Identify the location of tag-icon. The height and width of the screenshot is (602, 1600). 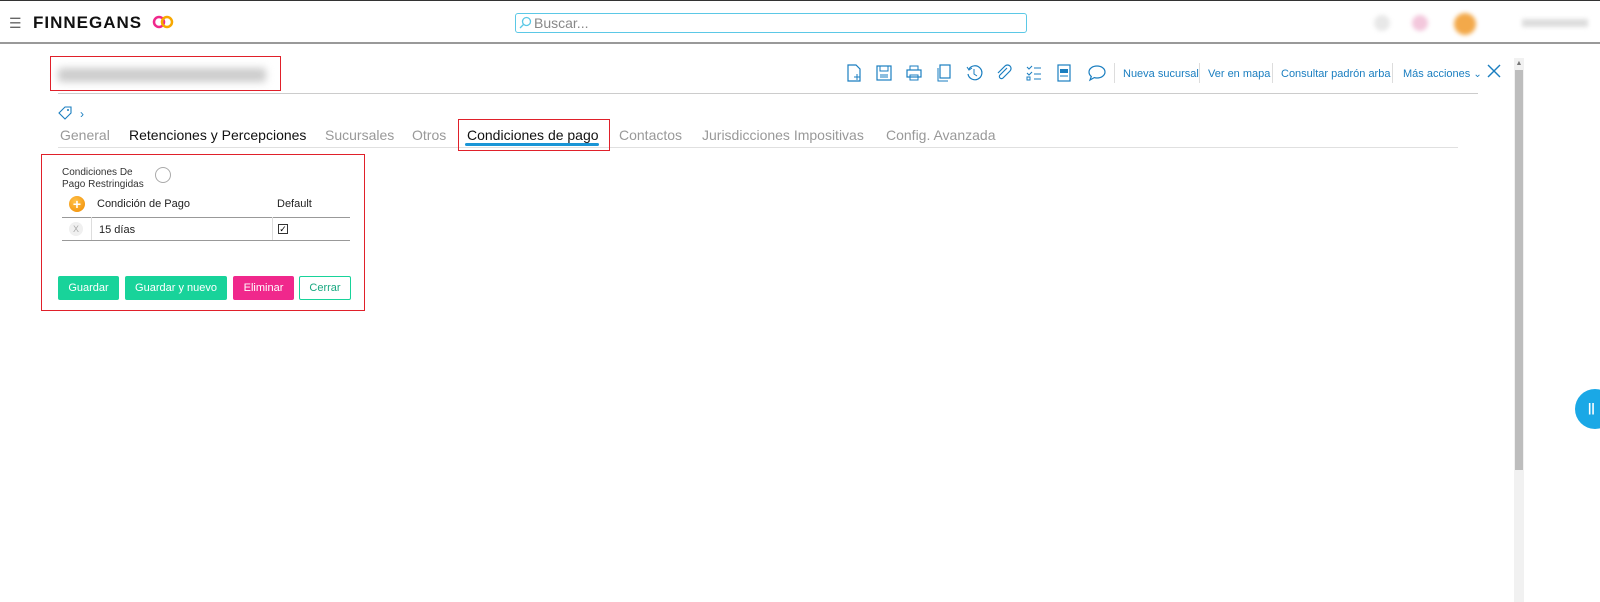
(65, 113).